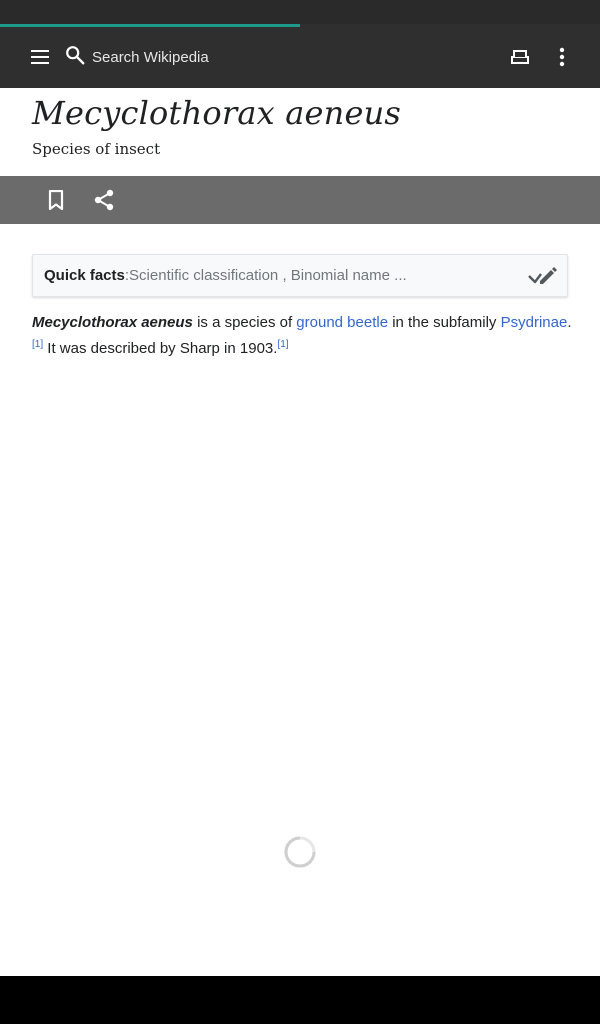 The width and height of the screenshot is (600, 1024). Describe the element at coordinates (444, 322) in the screenshot. I see `article-text: in the subfamily` at that location.